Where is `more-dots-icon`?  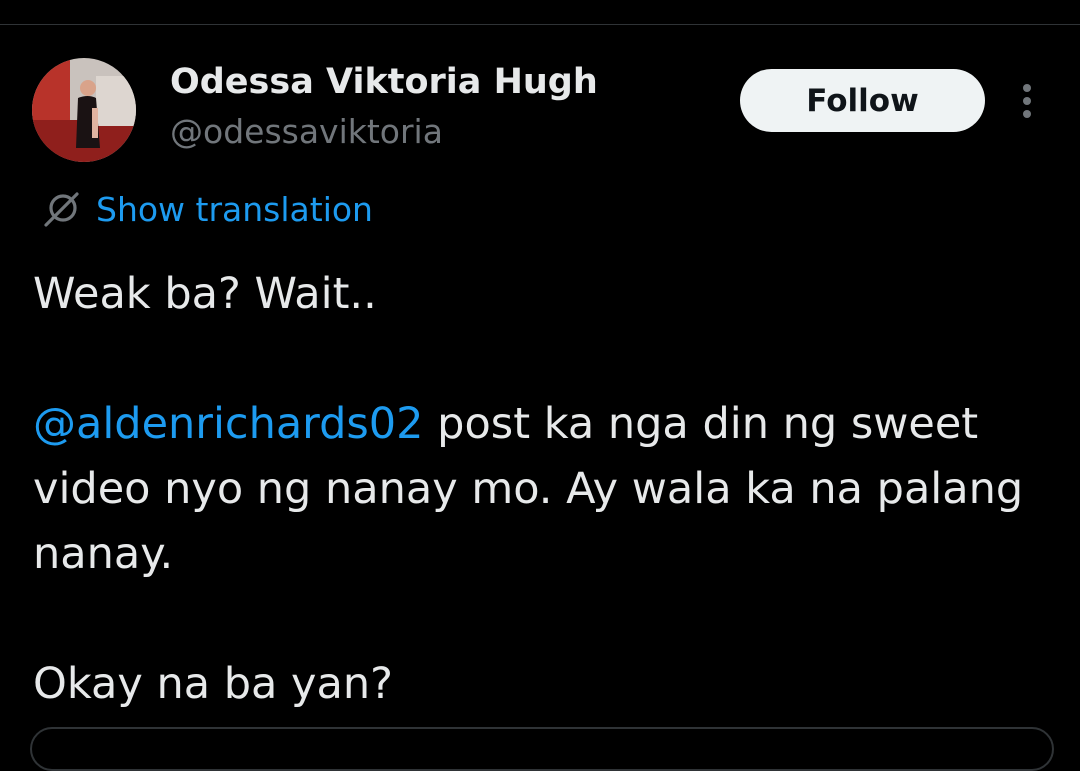
more-dots-icon is located at coordinates (1027, 101).